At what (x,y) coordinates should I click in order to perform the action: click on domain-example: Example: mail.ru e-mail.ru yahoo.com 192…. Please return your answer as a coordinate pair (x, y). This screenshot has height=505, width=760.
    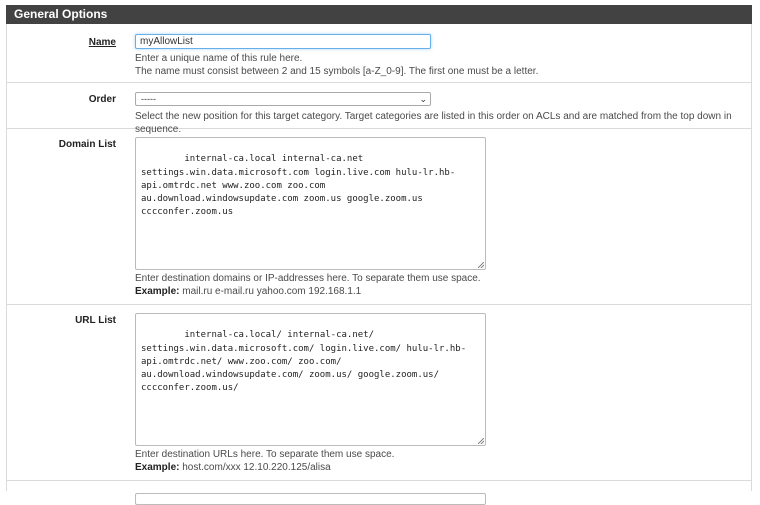
    Looking at the image, I should click on (310, 292).